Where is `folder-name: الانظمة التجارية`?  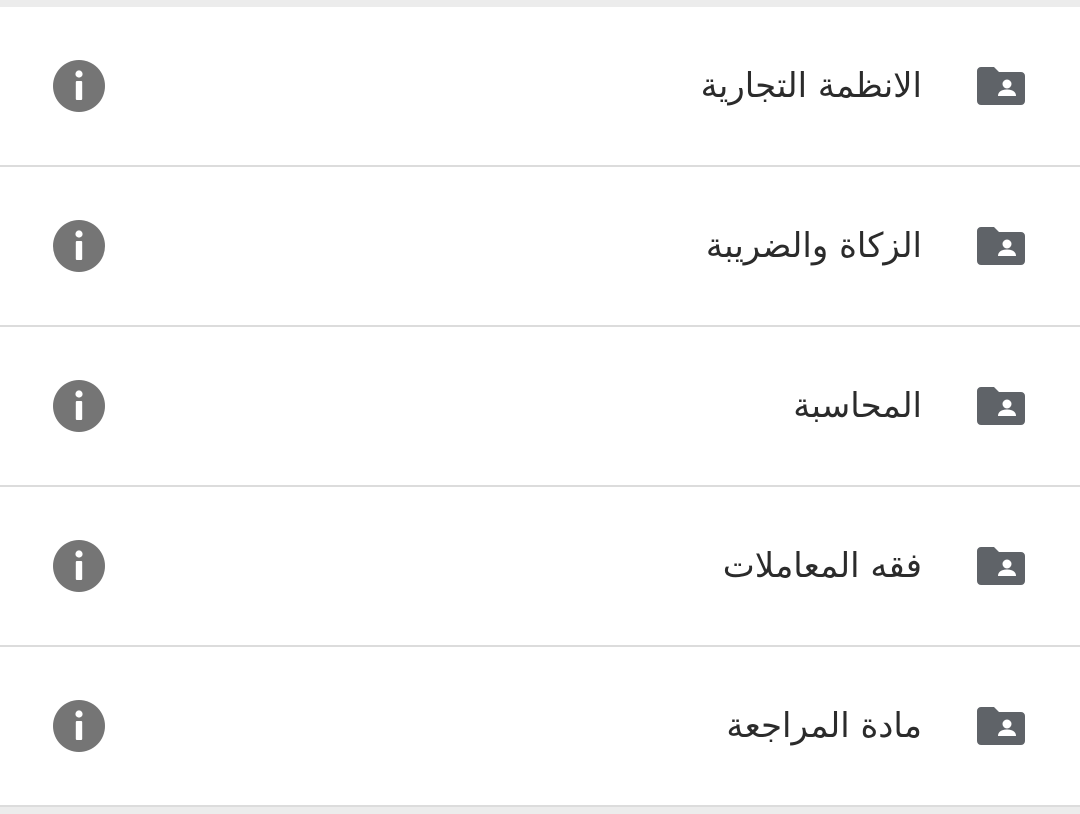 folder-name: الانظمة التجارية is located at coordinates (811, 86).